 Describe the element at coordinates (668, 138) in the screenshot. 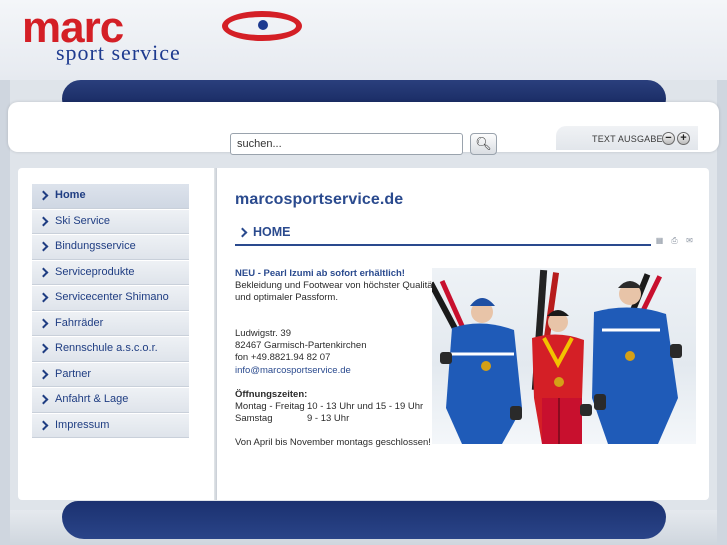

I see `decrease-text-button: −` at that location.